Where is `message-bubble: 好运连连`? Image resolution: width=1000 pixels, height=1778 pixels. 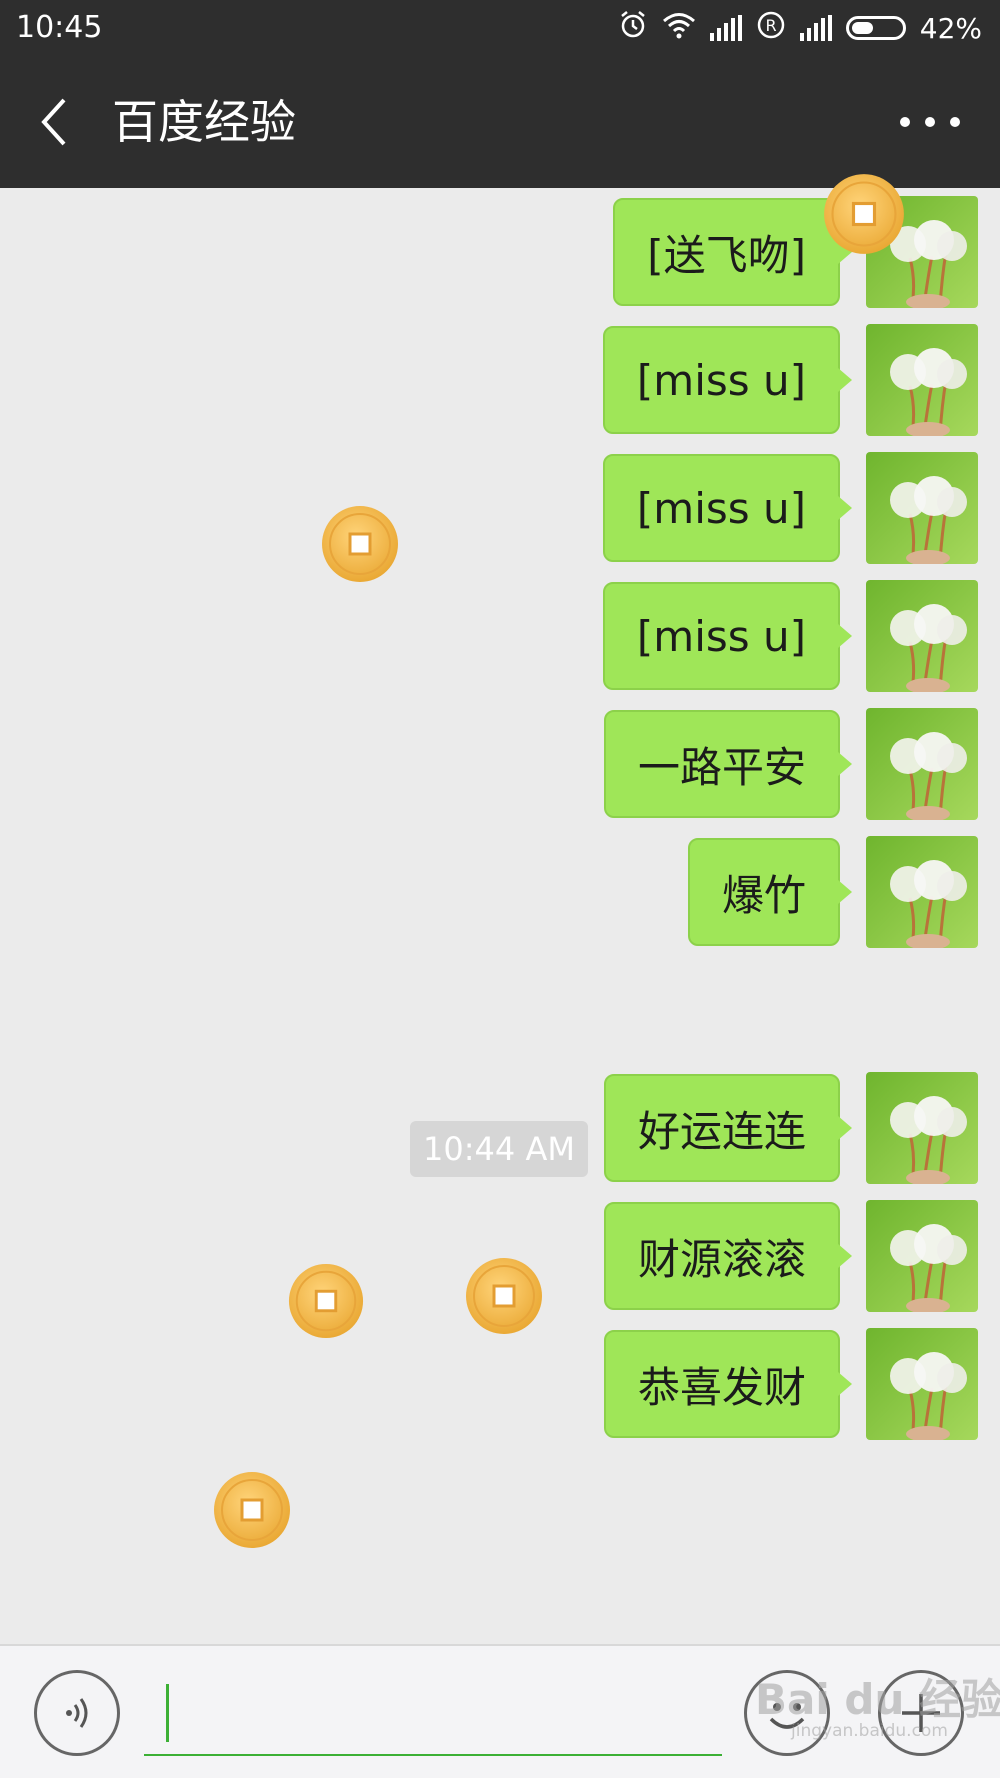
message-bubble: 好运连连 is located at coordinates (728, 1128).